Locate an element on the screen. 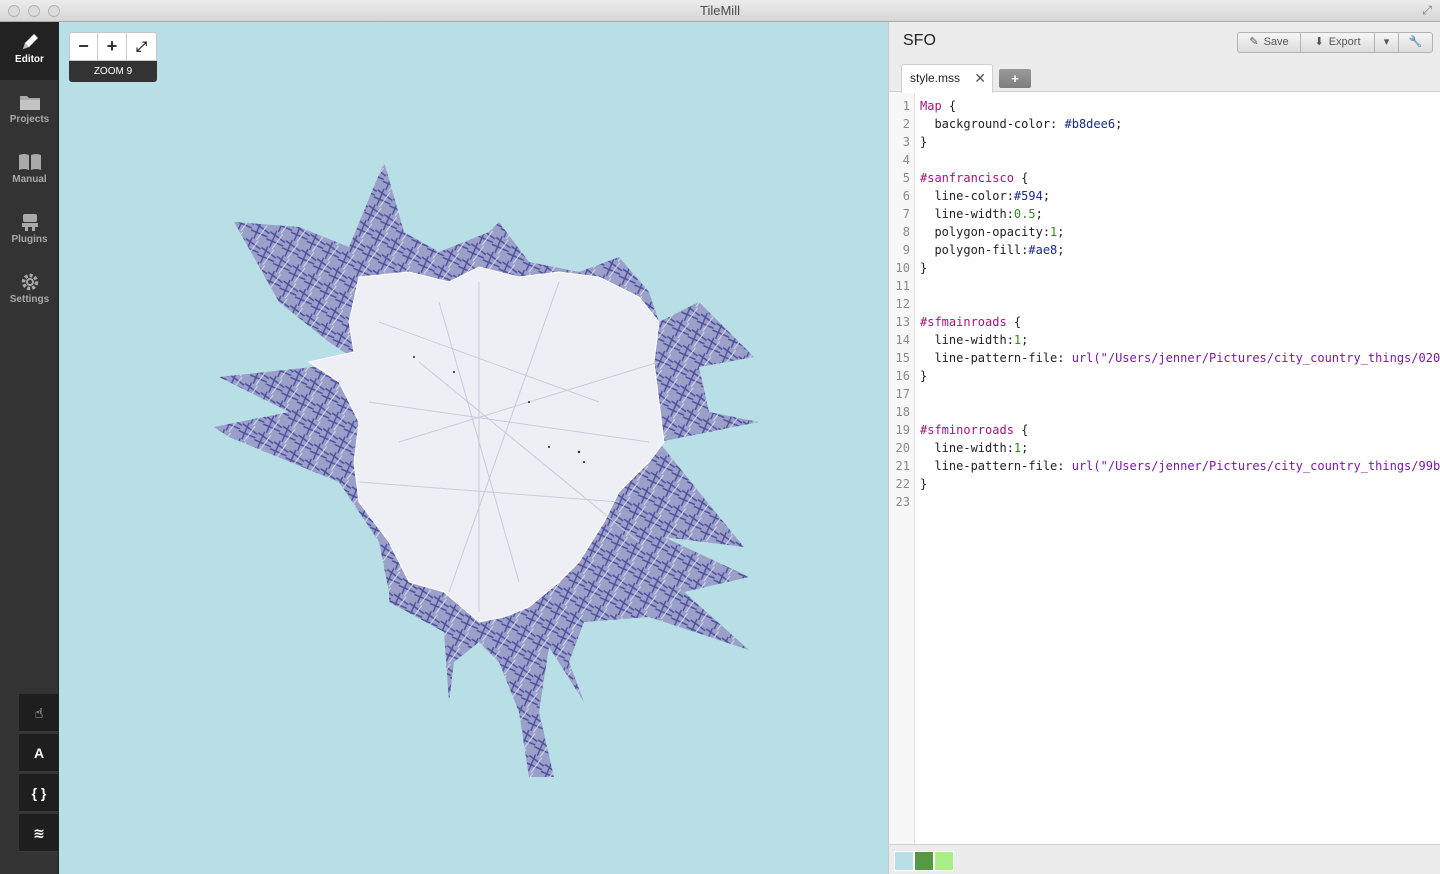 This screenshot has width=1440, height=874. wrench-icon: 🔧 is located at coordinates (1415, 42).